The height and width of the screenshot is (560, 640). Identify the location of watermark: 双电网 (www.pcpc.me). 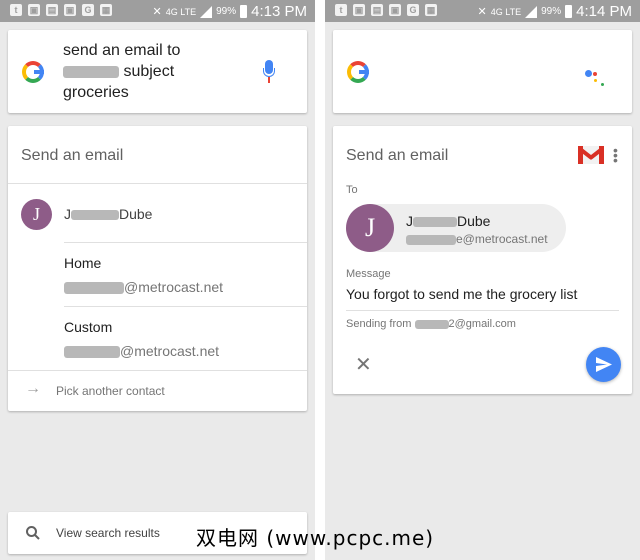
(315, 538).